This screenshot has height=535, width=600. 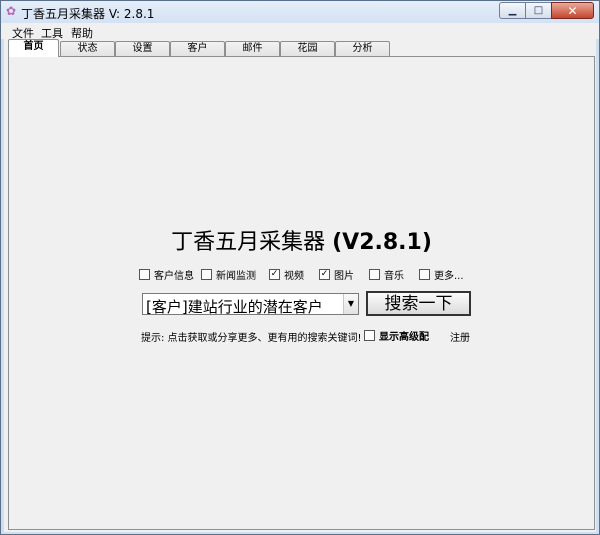 What do you see at coordinates (248, 242) in the screenshot?
I see `app-name-heading: 丁香五月采集器` at bounding box center [248, 242].